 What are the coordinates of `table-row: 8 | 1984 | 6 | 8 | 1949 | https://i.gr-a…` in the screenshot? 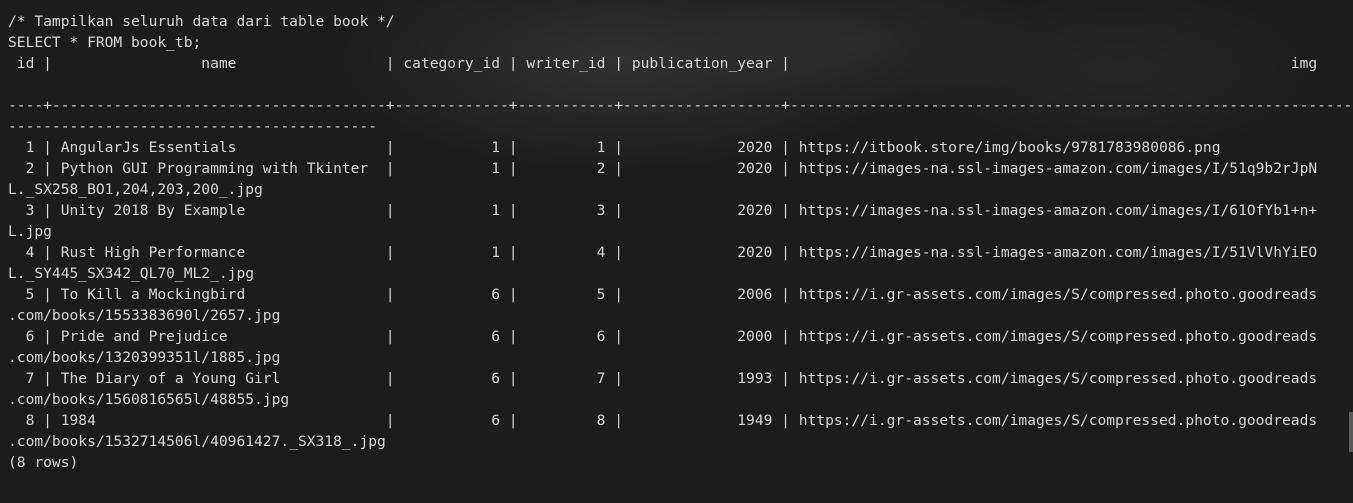 It's located at (663, 420).